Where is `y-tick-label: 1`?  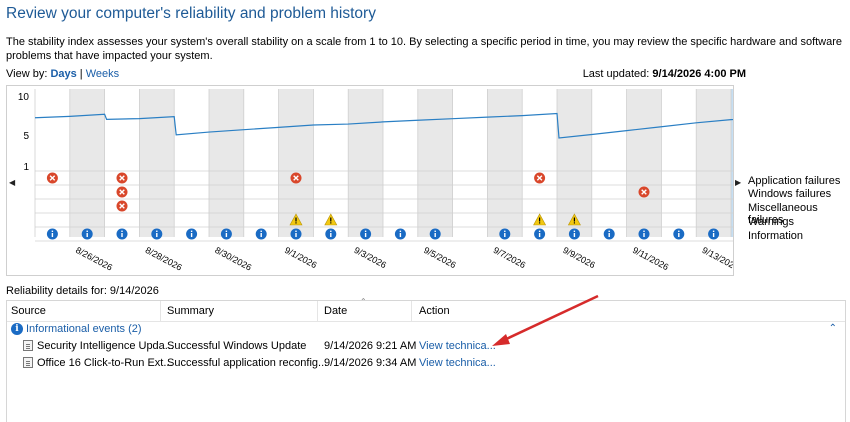
y-tick-label: 1 is located at coordinates (26, 167).